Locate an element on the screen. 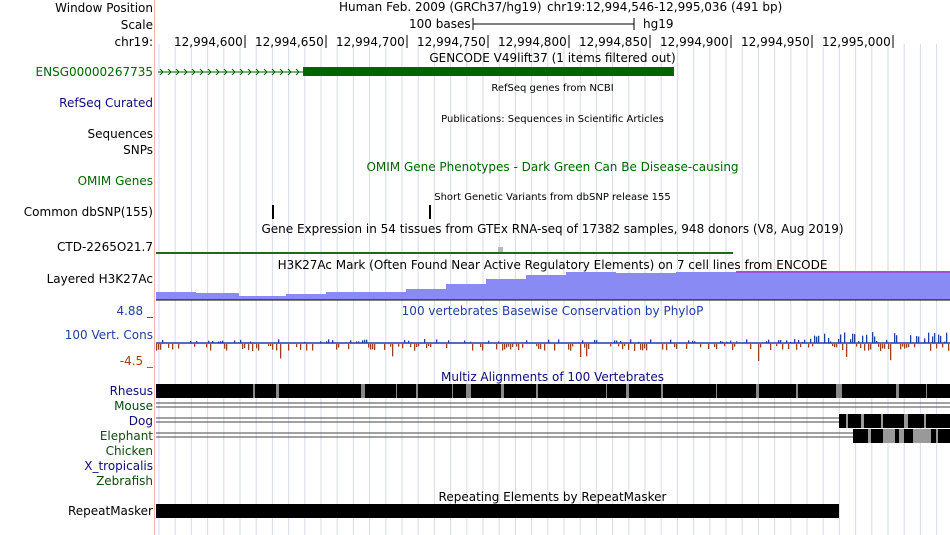  multiz-alignments is located at coordinates (553, 413).